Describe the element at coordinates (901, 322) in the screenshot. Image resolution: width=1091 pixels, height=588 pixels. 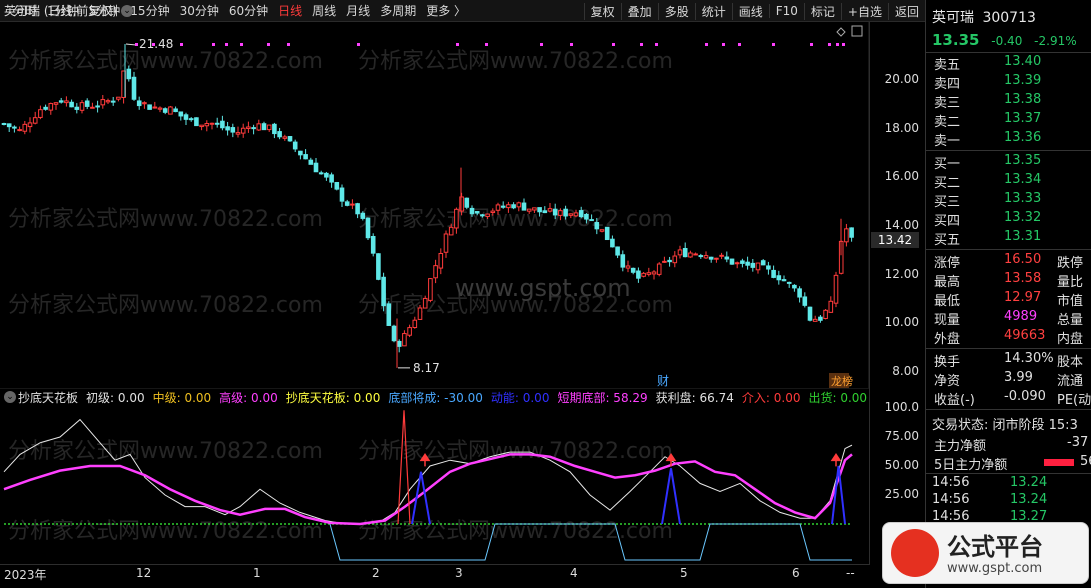
I see `price-axis-label: 10.00` at that location.